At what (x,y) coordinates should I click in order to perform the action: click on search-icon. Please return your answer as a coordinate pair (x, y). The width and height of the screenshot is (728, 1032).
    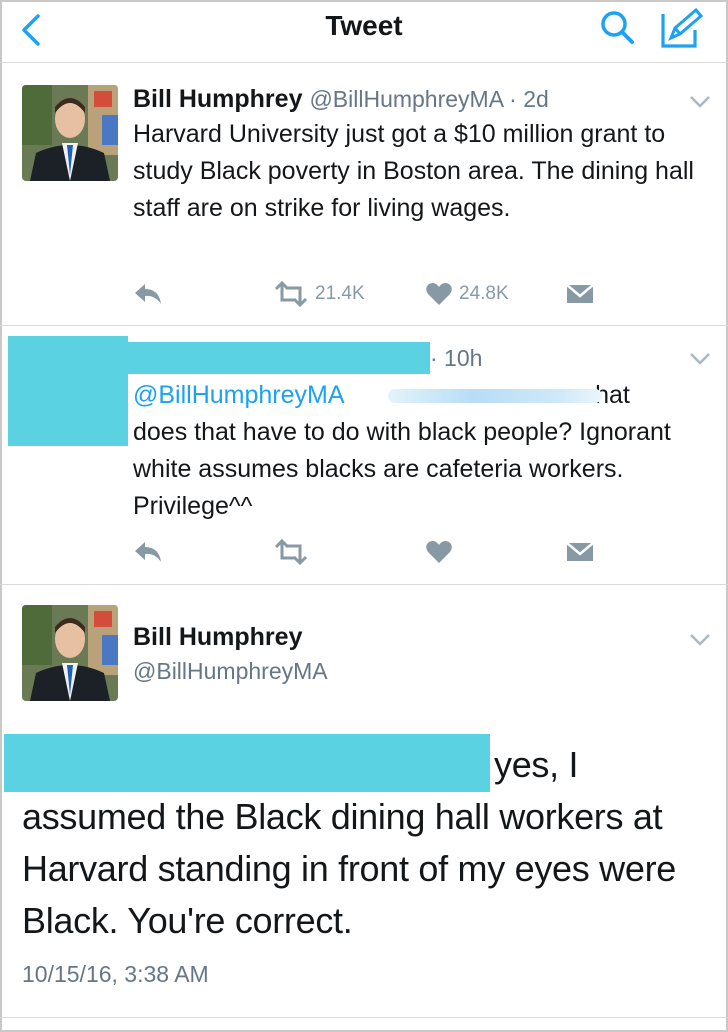
    Looking at the image, I should click on (617, 27).